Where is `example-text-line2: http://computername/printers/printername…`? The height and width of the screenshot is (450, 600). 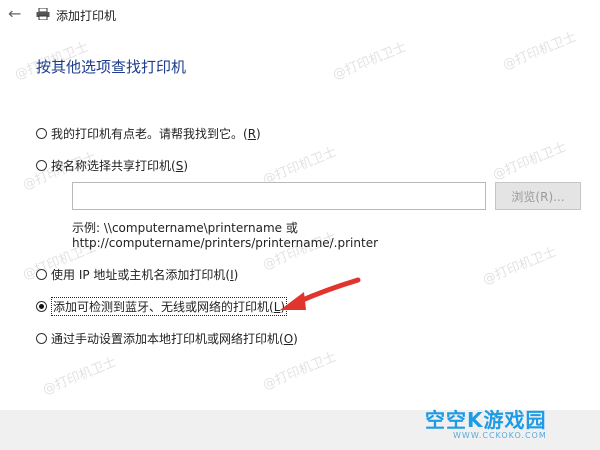 example-text-line2: http://computername/printers/printername… is located at coordinates (225, 243).